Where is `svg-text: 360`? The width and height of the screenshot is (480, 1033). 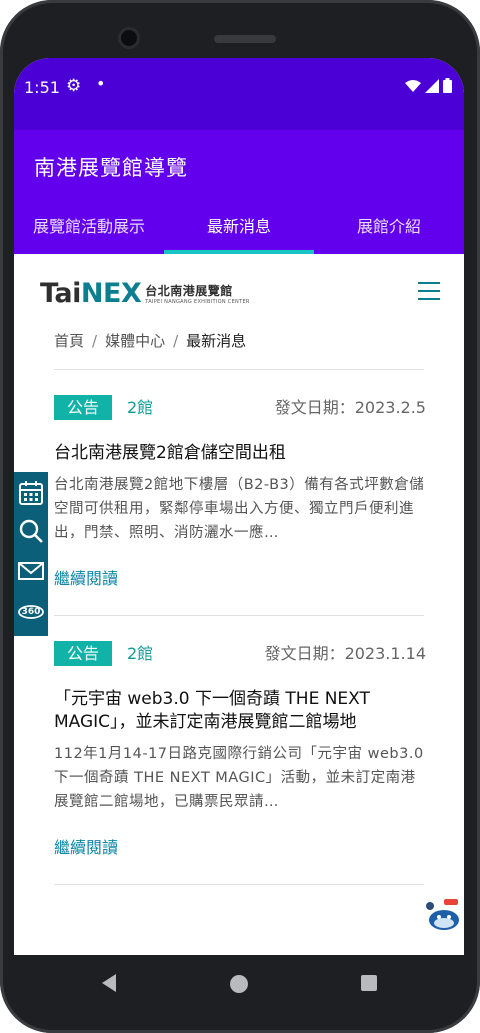 svg-text: 360 is located at coordinates (31, 612).